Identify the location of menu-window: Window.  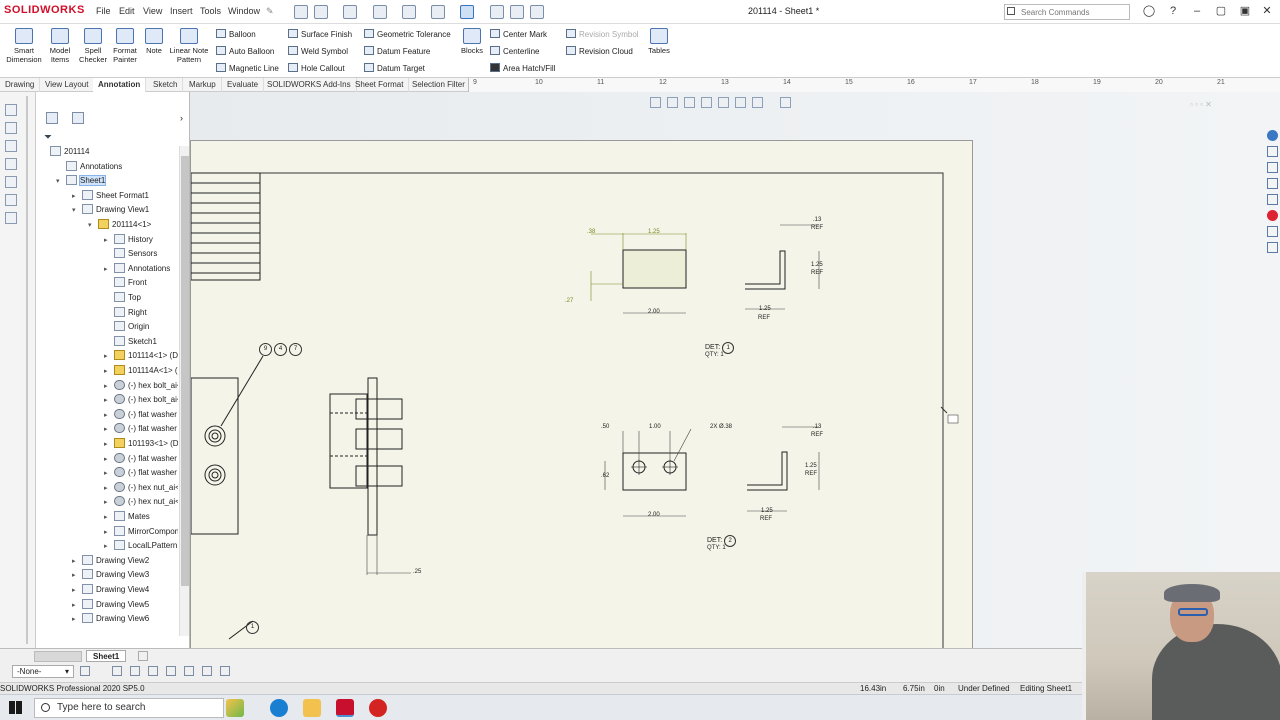
(244, 11).